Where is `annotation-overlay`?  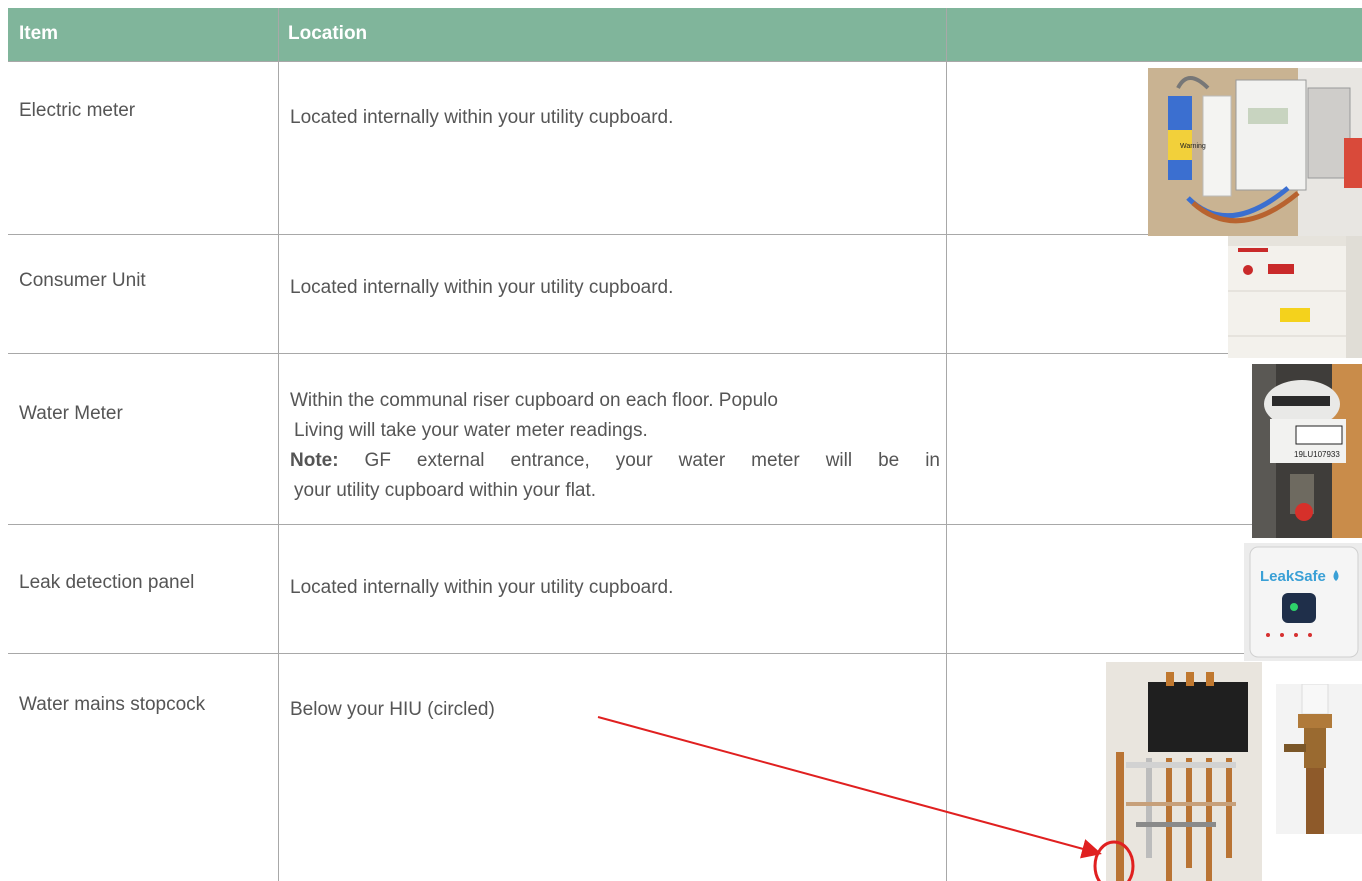
annotation-overlay is located at coordinates (866, 798).